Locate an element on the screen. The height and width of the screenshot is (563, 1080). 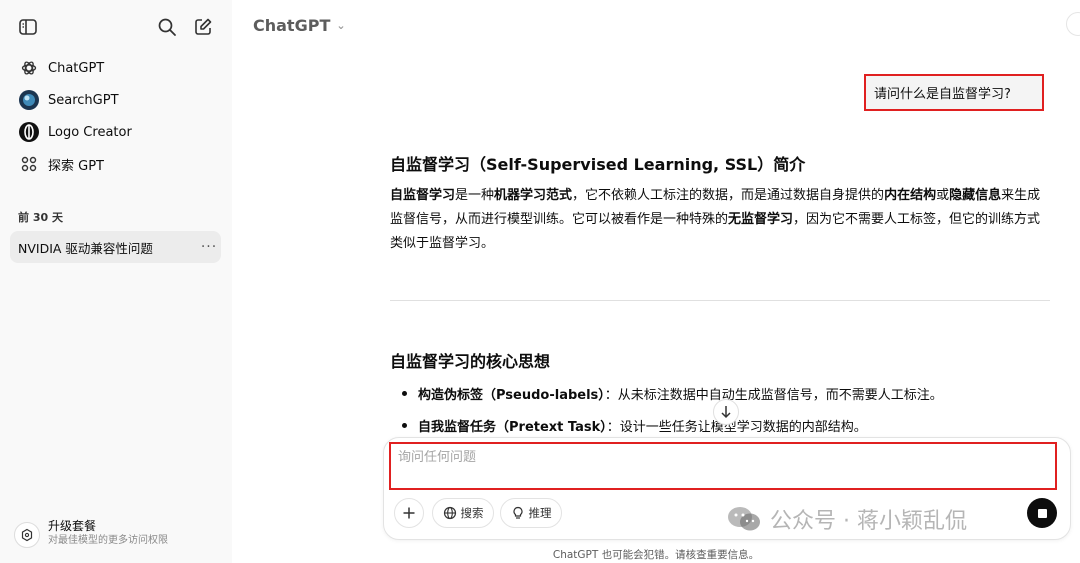
scroll-to-bottom-button is located at coordinates (726, 412).